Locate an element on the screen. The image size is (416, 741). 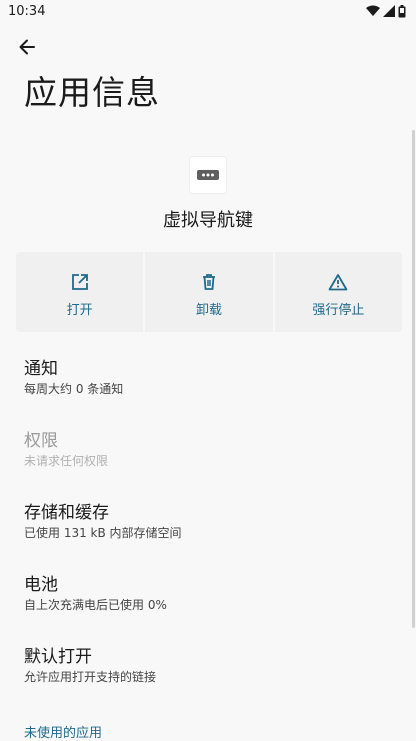
trash-icon is located at coordinates (209, 282).